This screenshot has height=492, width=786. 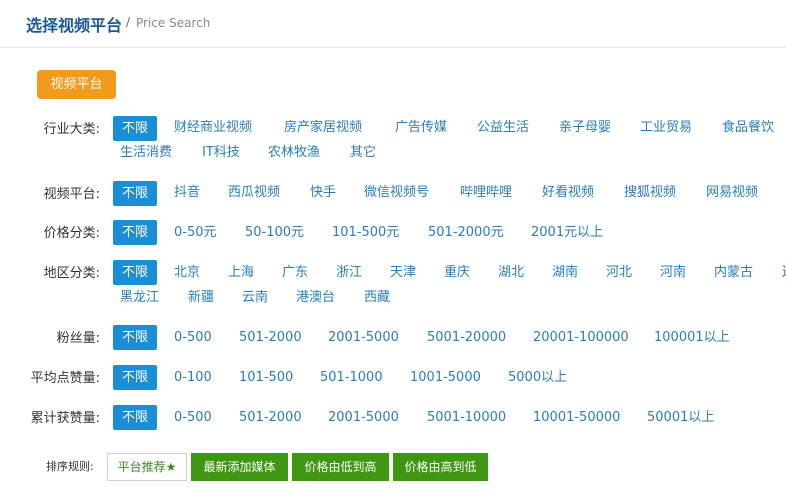 I want to click on sort-price-desc-button: 价格由高到低, so click(x=440, y=467).